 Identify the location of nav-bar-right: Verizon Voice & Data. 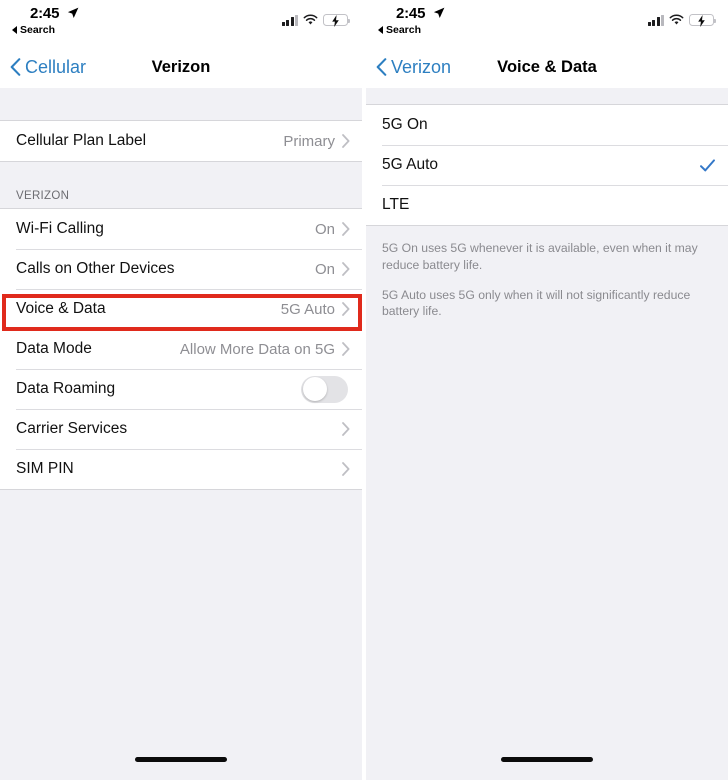
(547, 67).